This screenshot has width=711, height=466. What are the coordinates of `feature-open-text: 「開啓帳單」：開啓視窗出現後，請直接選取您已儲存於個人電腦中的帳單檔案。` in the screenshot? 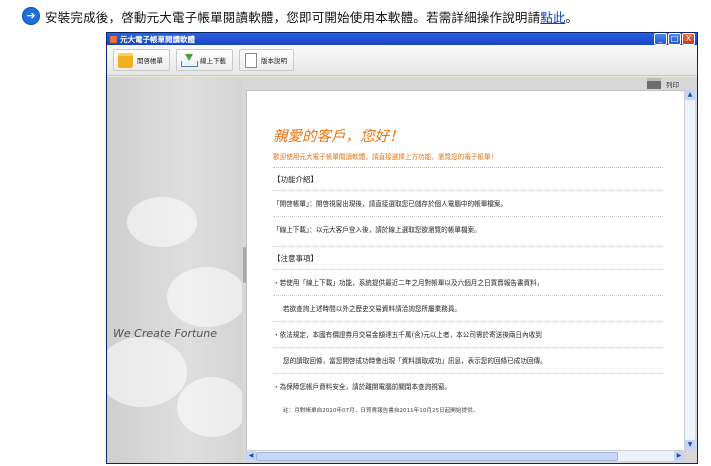 It's located at (468, 203).